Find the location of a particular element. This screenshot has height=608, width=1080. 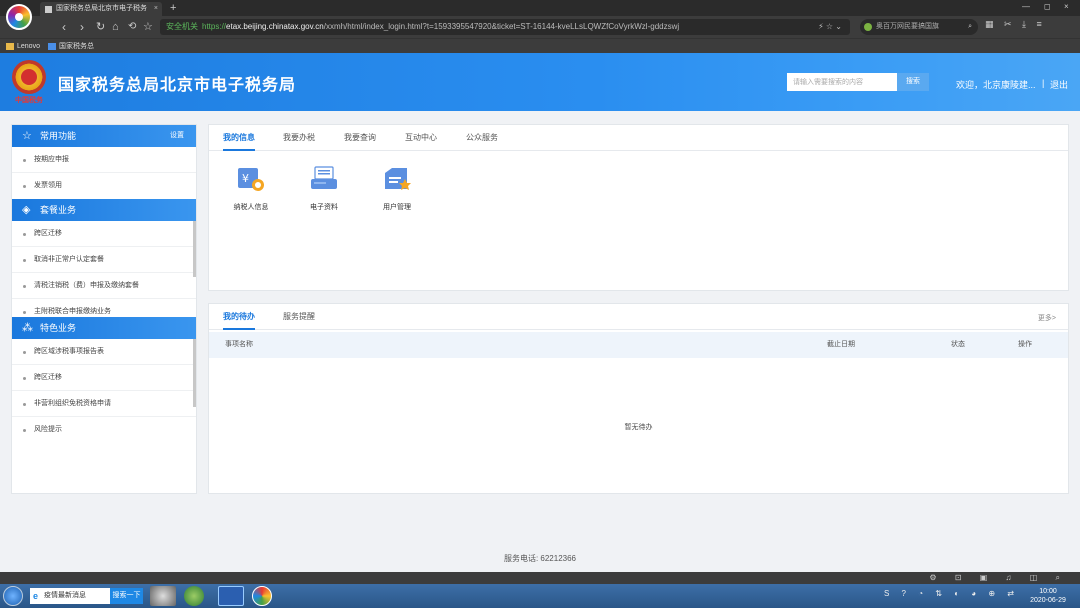

taxpayer-info-icon: ¥ is located at coordinates (251, 179).